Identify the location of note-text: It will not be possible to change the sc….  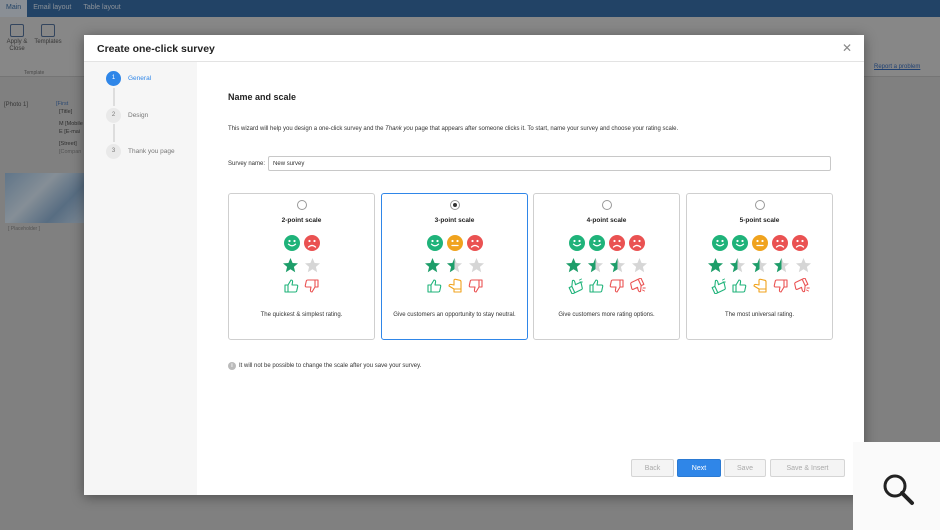
(330, 366).